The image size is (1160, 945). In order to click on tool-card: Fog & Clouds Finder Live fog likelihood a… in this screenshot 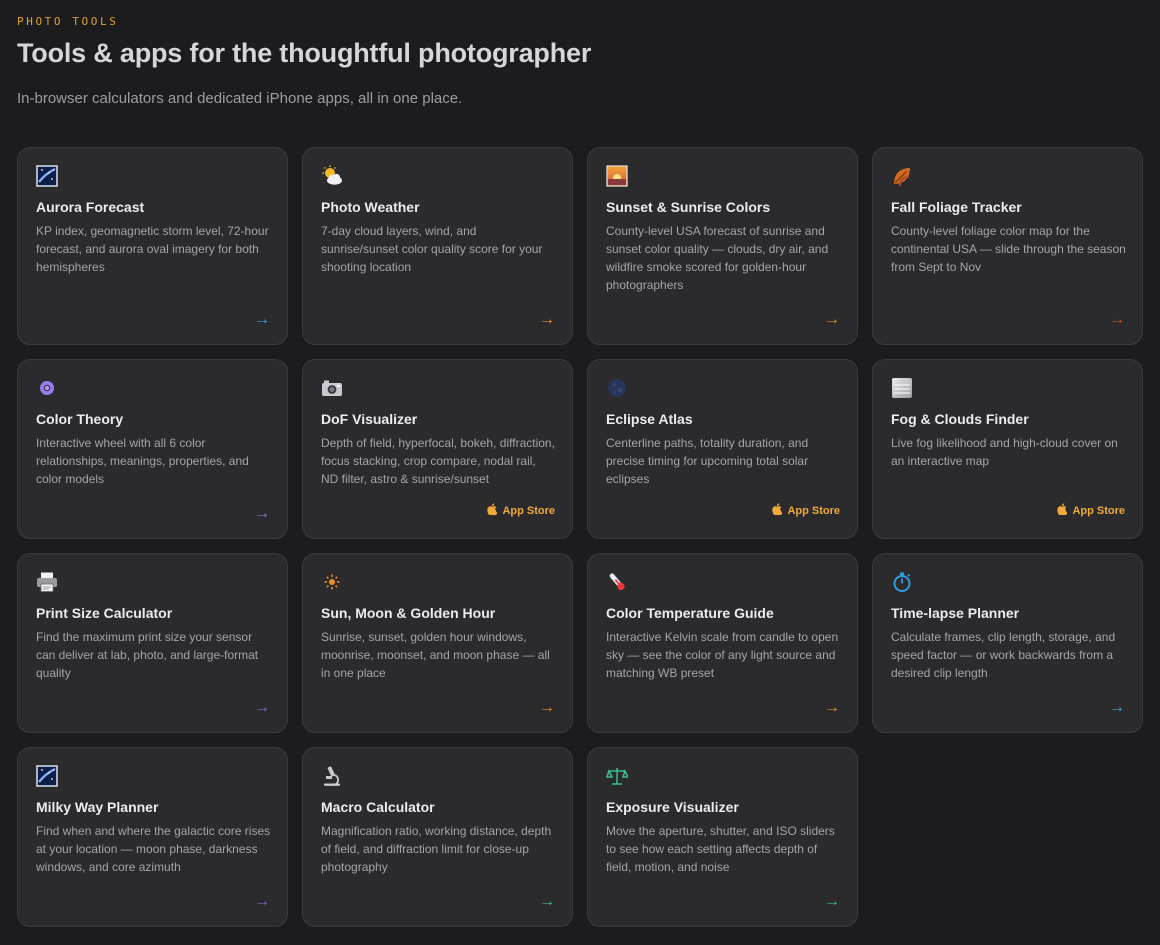, I will do `click(1007, 449)`.